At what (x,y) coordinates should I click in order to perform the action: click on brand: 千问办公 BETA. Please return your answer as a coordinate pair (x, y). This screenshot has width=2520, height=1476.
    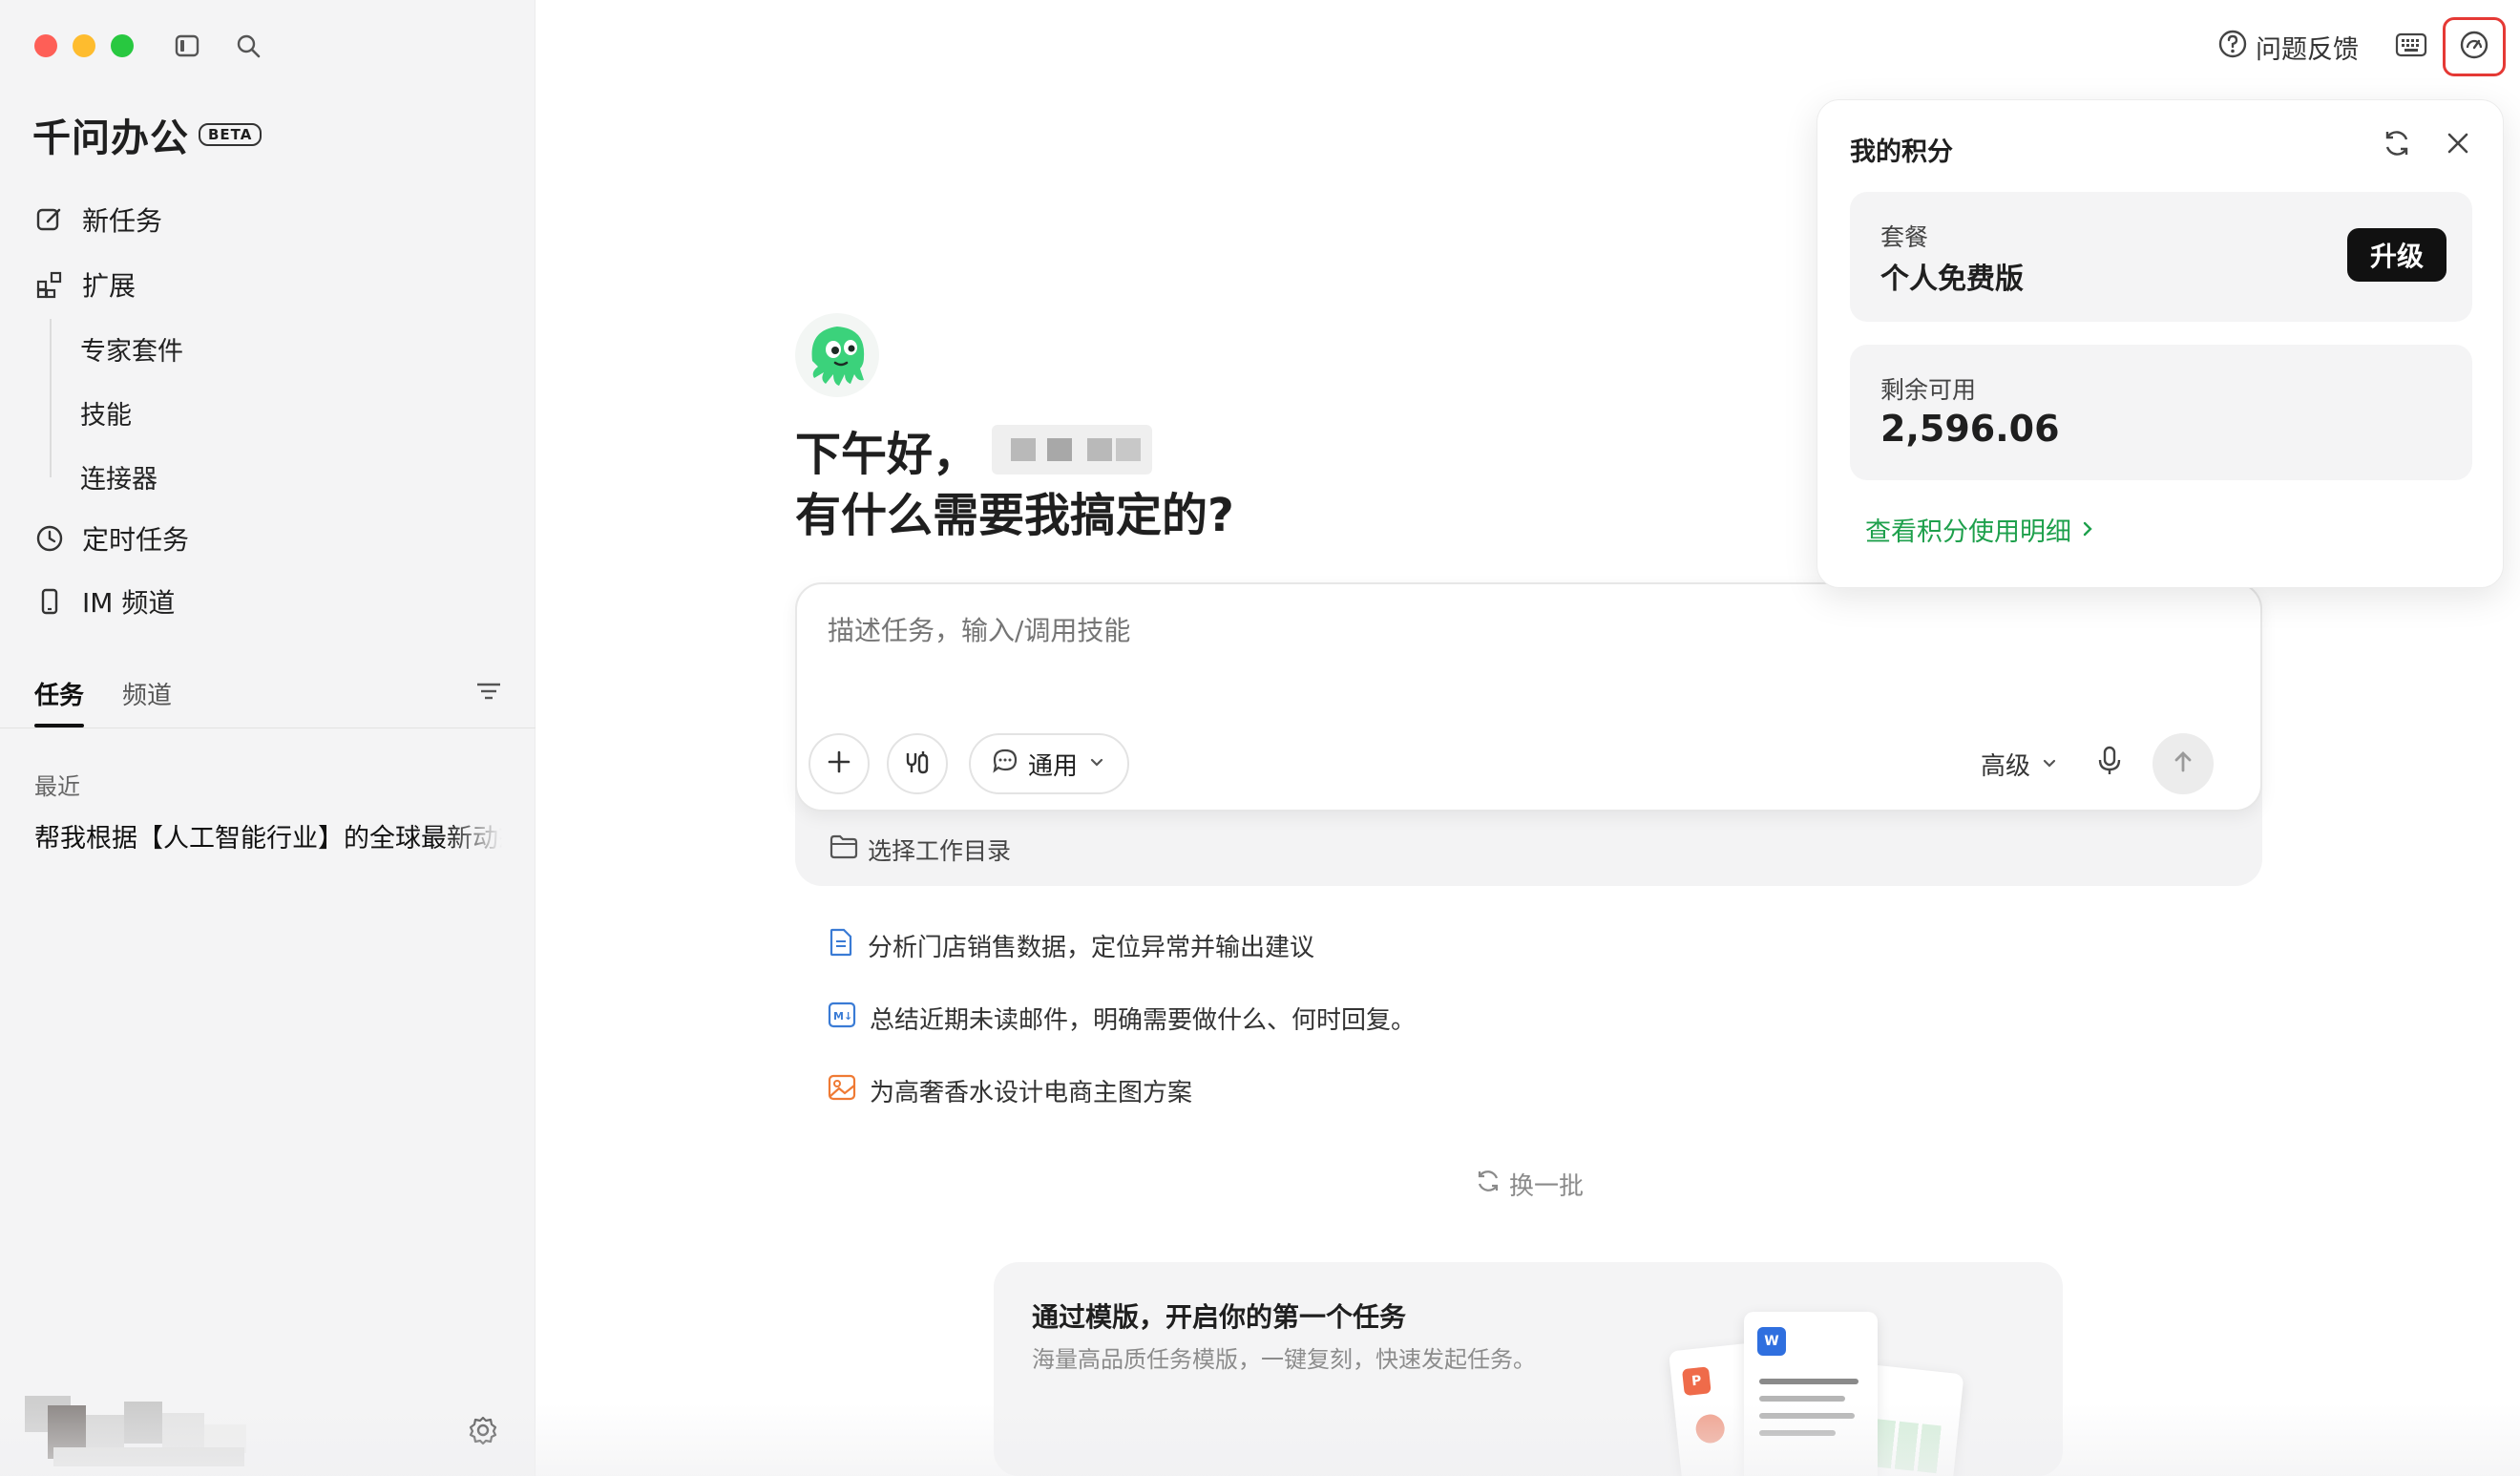
    Looking at the image, I should click on (147, 134).